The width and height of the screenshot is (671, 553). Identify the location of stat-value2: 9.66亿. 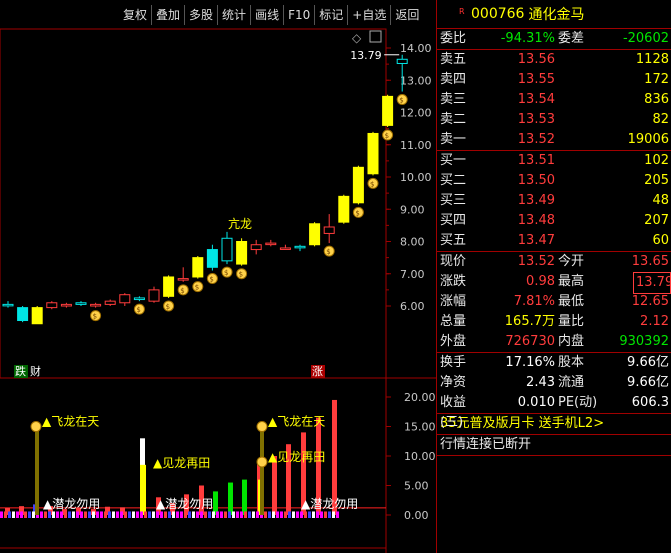
(648, 382).